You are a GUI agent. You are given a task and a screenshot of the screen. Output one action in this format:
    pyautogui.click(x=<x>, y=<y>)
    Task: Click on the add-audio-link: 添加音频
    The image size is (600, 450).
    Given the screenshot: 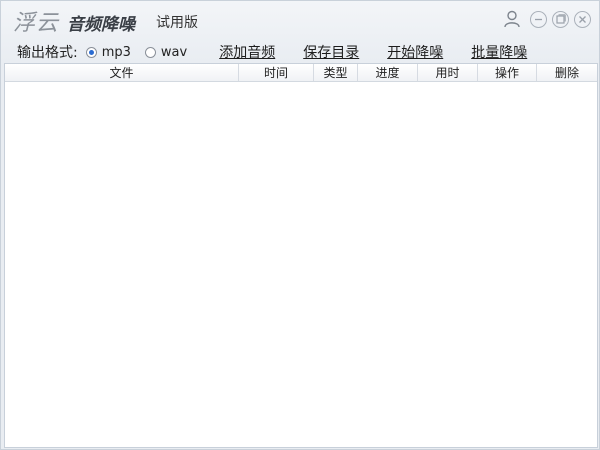 What is the action you would take?
    pyautogui.click(x=247, y=52)
    